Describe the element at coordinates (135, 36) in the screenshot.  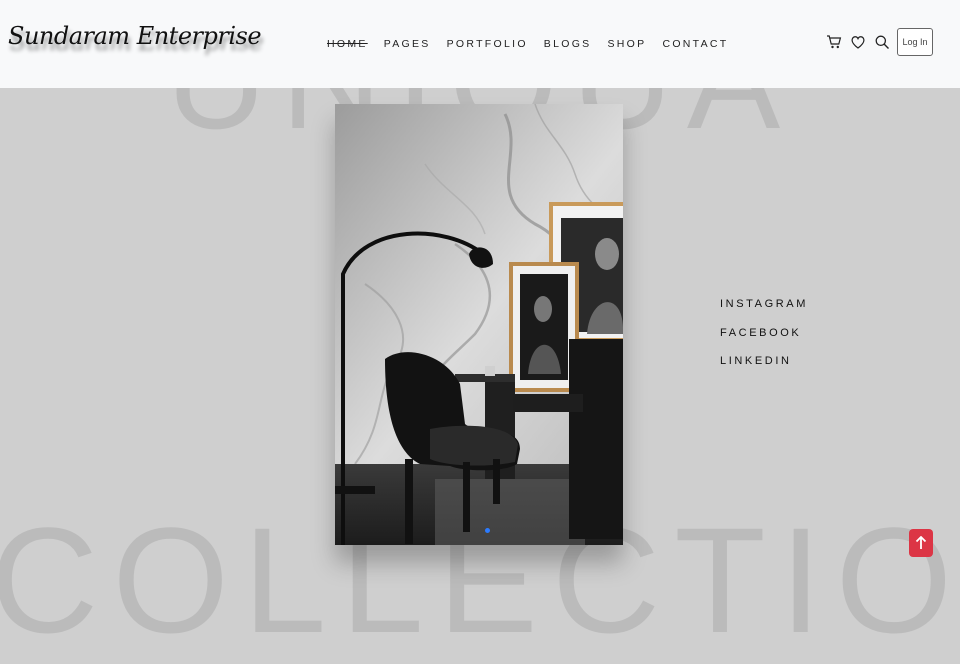
I see `site-logo: Sundaram Enterprise` at that location.